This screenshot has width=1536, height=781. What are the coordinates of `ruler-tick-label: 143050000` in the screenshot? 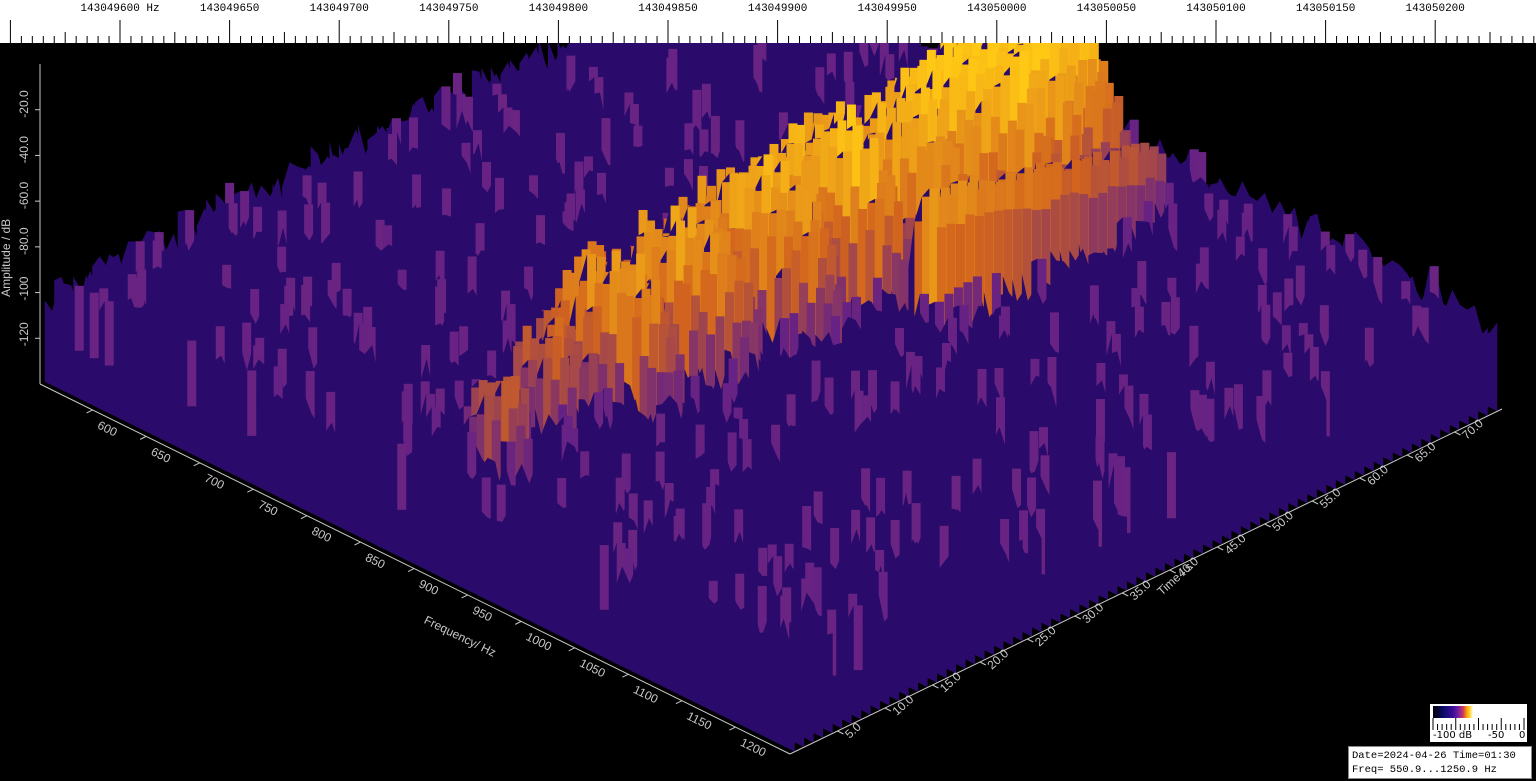 It's located at (997, 9).